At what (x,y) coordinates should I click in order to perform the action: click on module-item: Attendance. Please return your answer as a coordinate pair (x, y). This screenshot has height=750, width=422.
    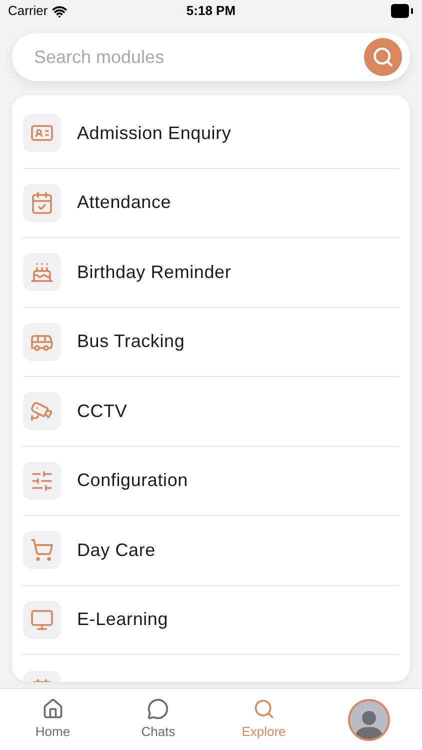
    Looking at the image, I should click on (211, 203).